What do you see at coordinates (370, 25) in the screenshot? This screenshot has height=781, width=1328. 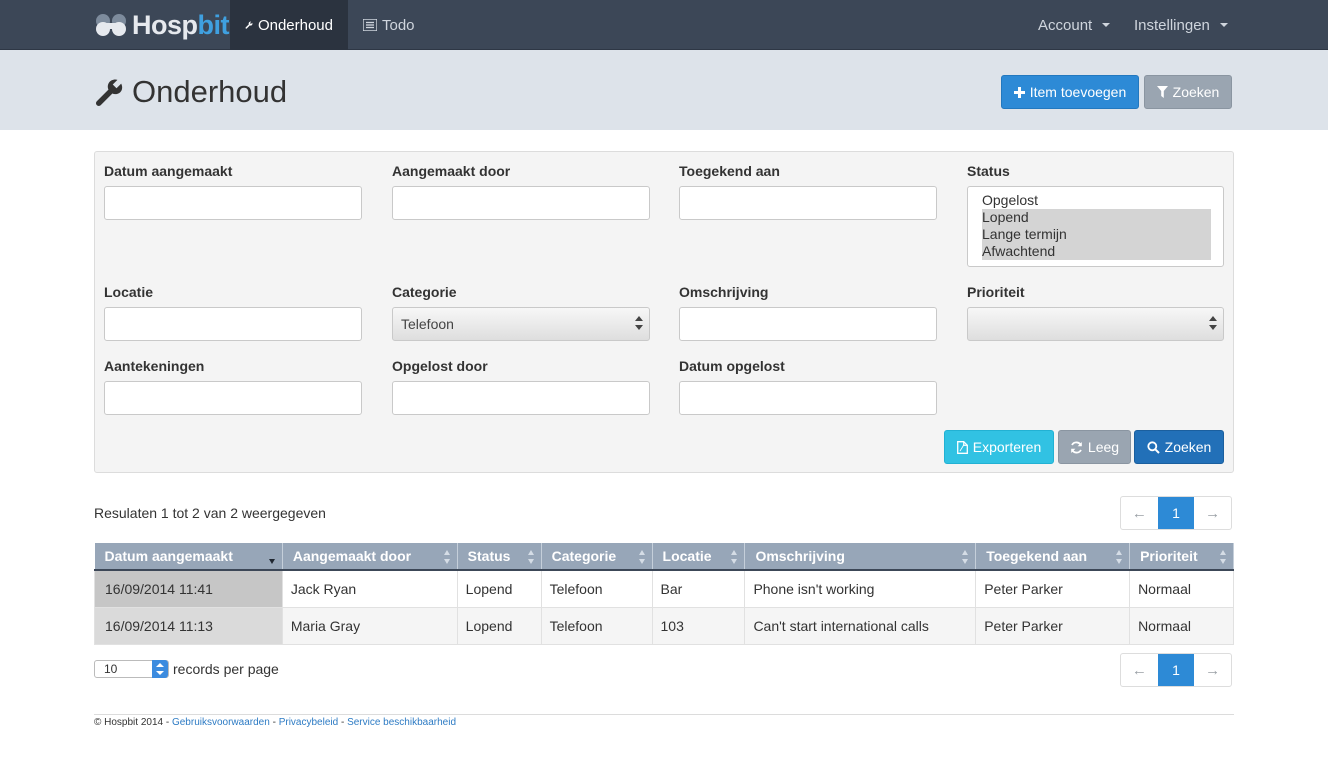 I see `list-icon` at bounding box center [370, 25].